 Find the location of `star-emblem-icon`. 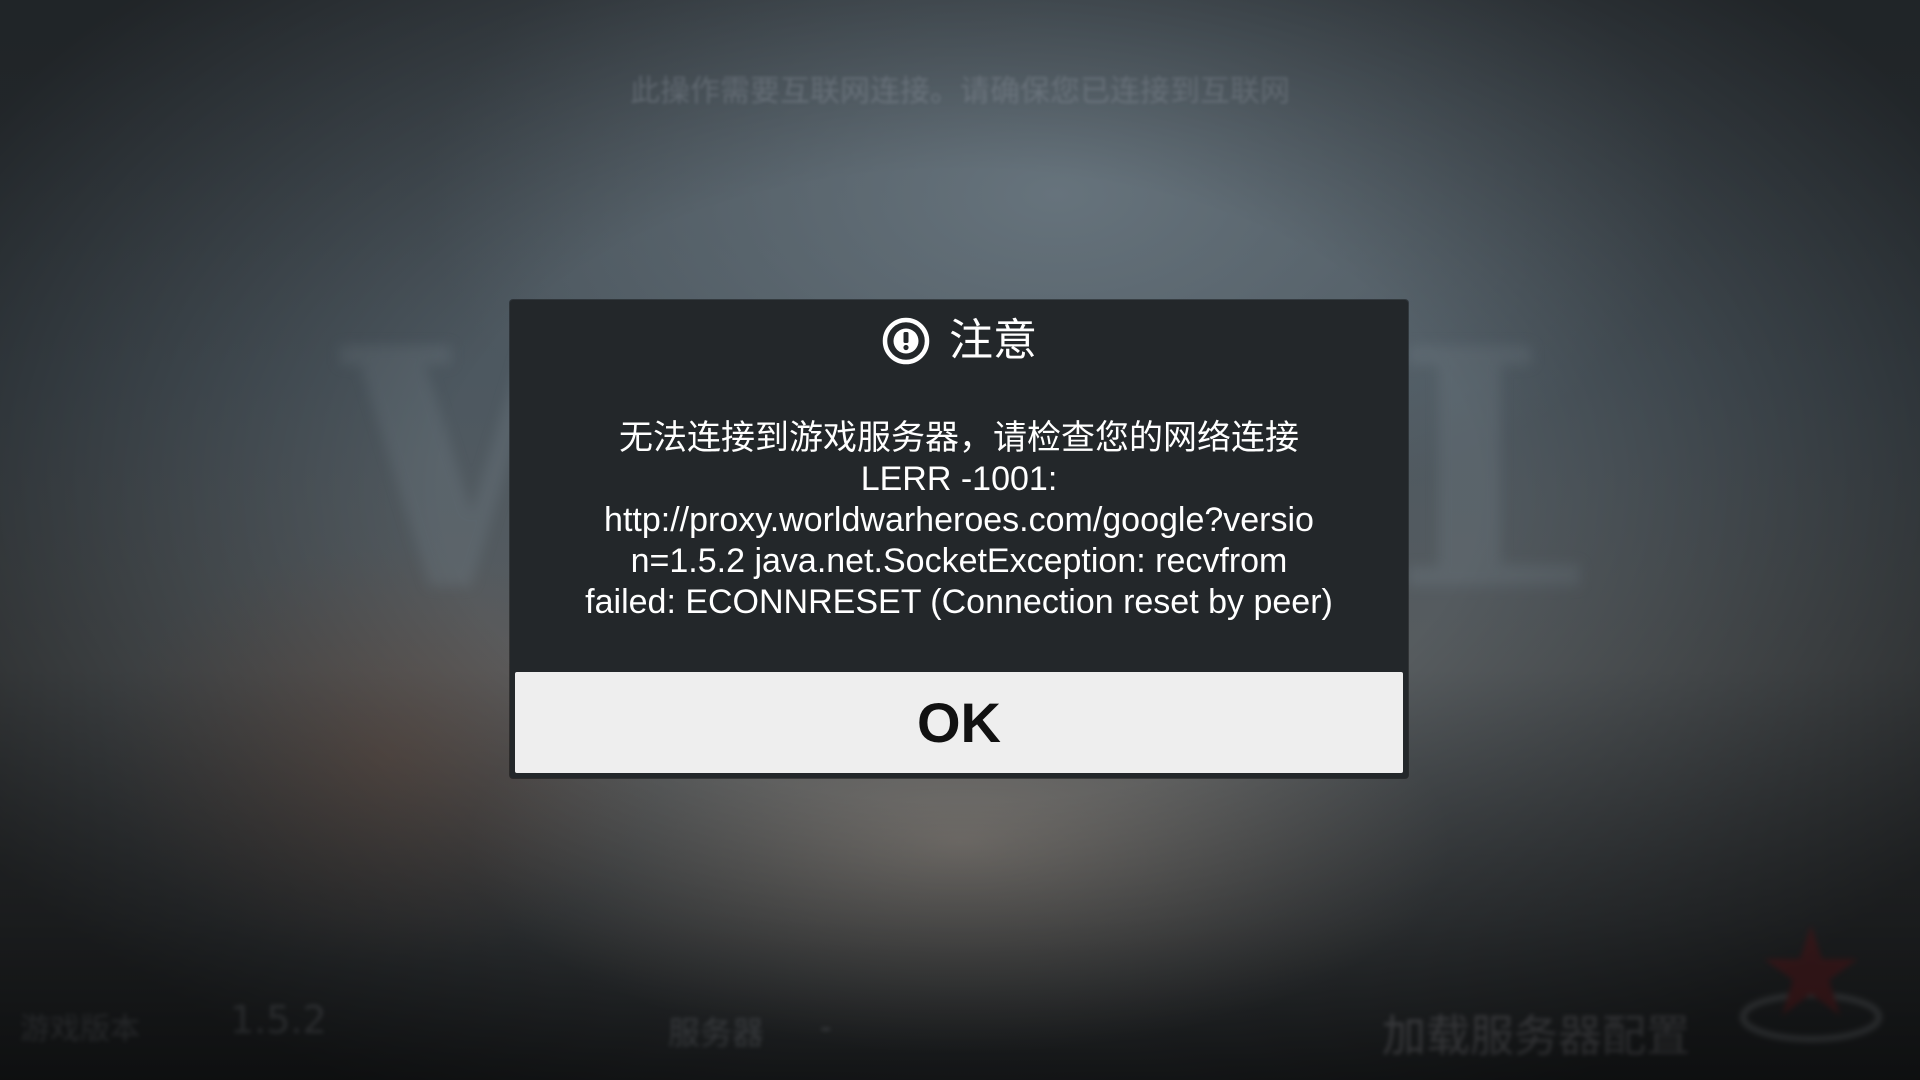

star-emblem-icon is located at coordinates (1811, 983).